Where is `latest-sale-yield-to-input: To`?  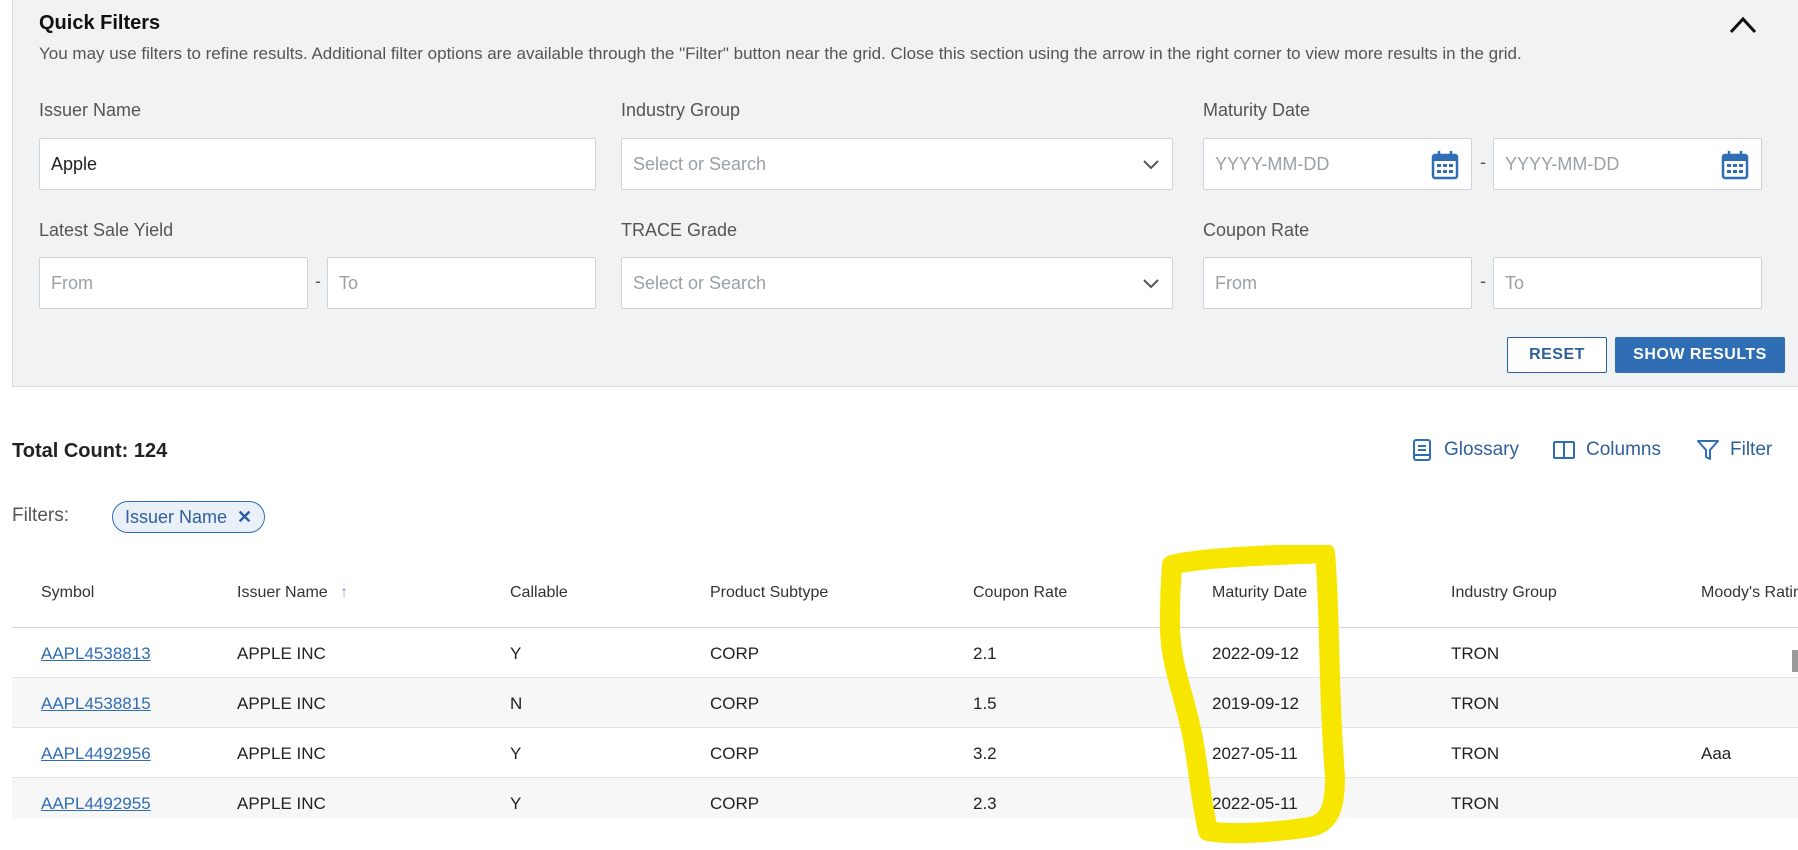
latest-sale-yield-to-input: To is located at coordinates (461, 283).